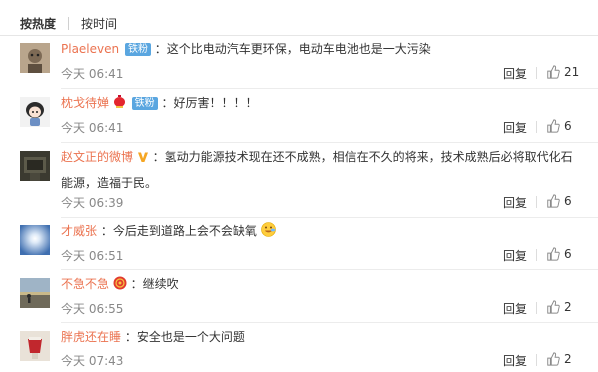 The width and height of the screenshot is (598, 372). I want to click on like-button: 21, so click(562, 72).